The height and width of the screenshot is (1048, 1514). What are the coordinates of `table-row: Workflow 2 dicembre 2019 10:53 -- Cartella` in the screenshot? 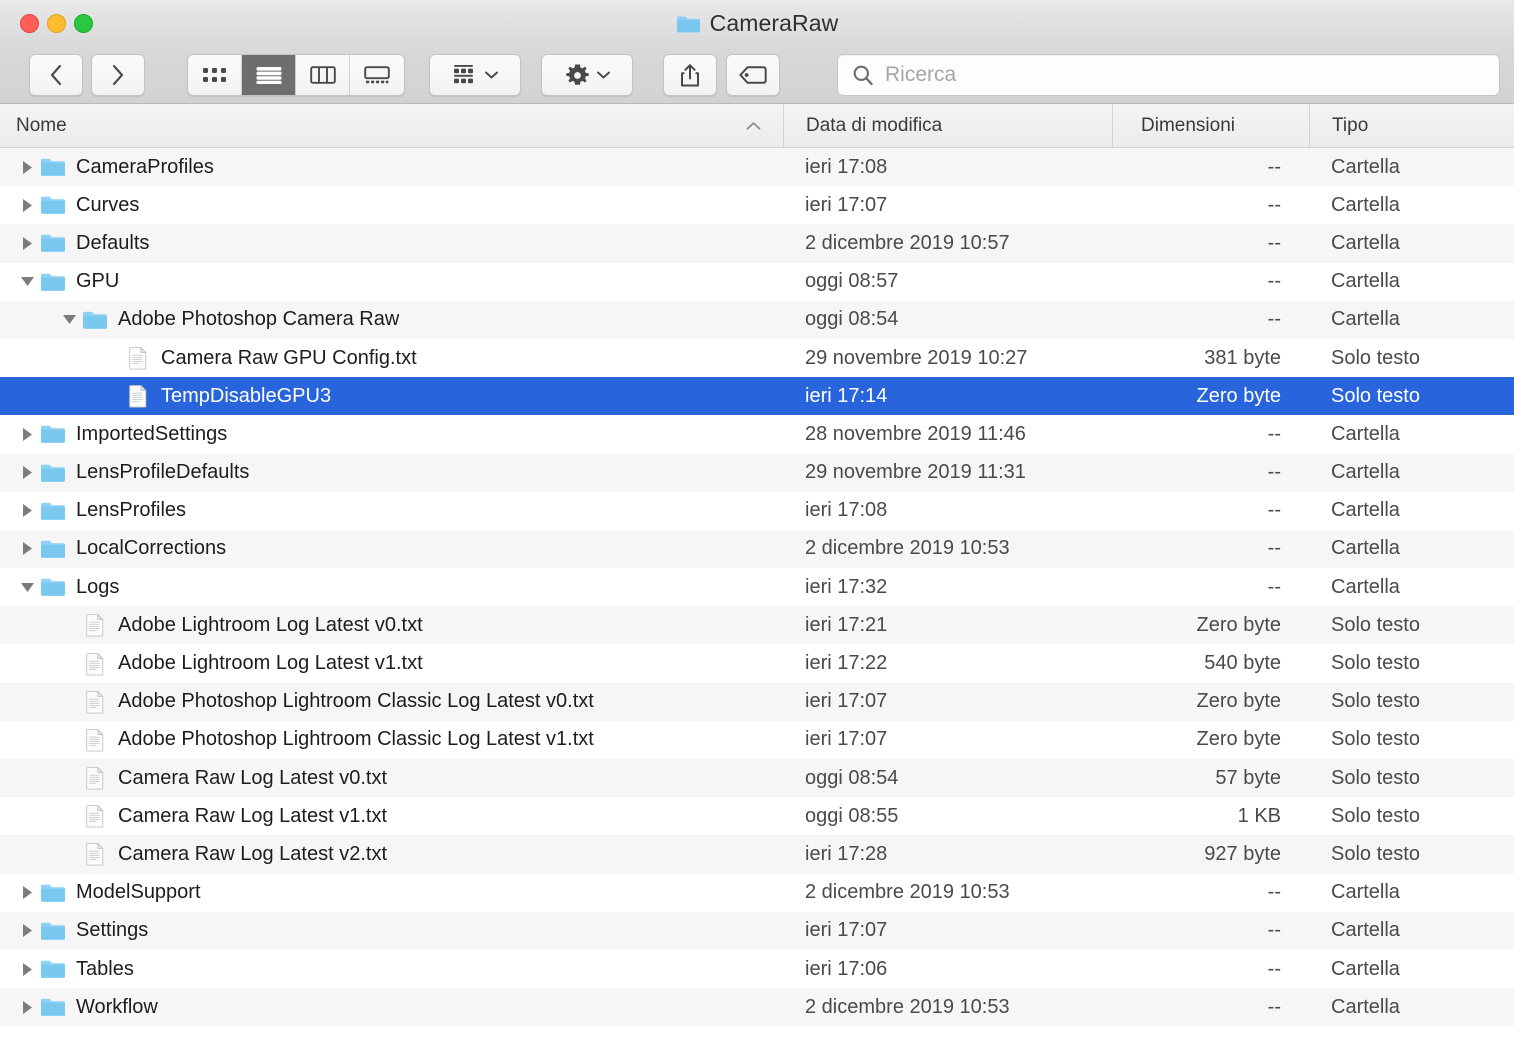 It's located at (757, 1007).